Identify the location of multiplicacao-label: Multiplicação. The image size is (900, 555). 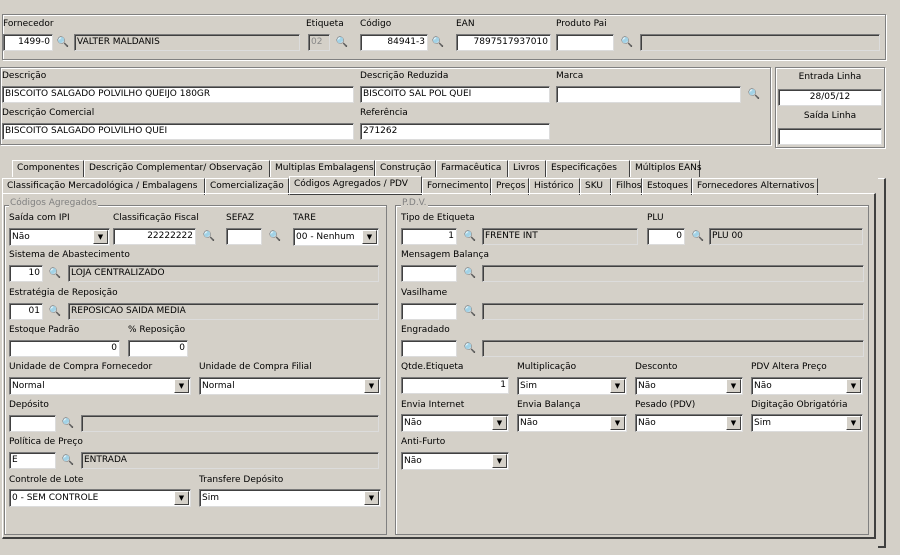
(547, 367).